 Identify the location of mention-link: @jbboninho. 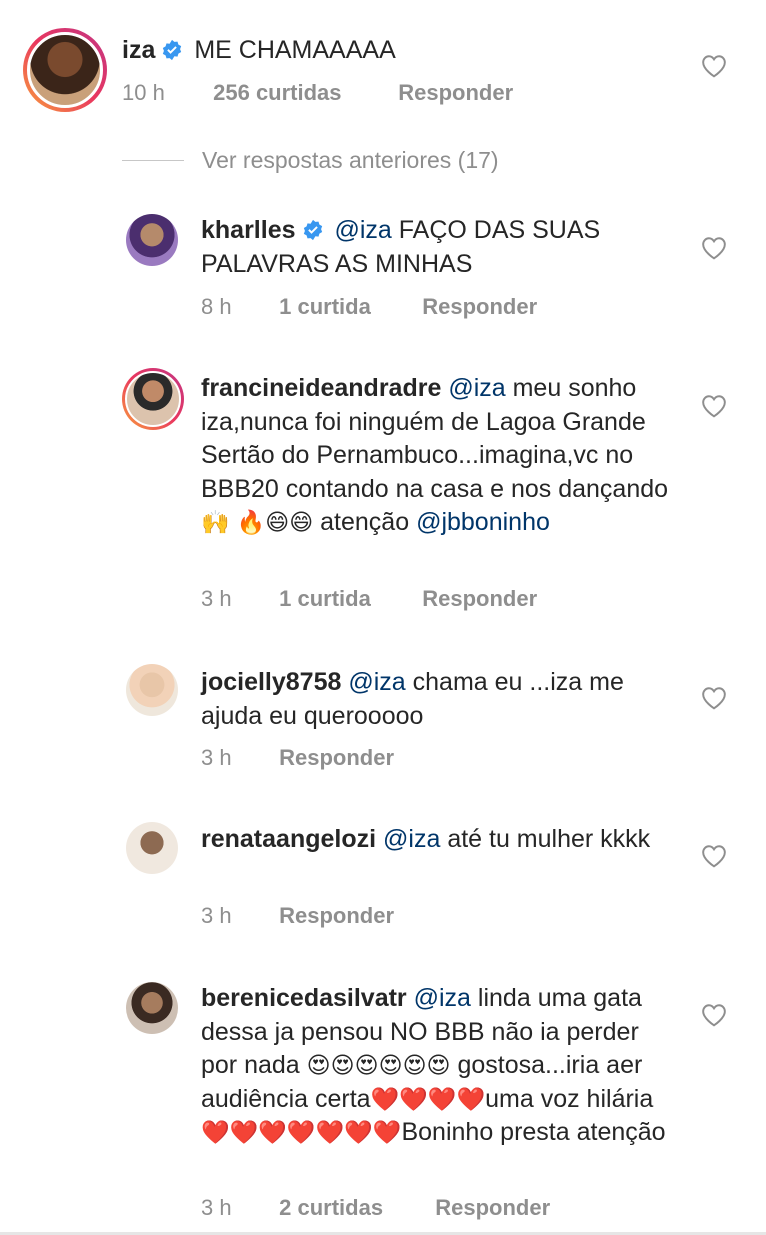
(483, 522).